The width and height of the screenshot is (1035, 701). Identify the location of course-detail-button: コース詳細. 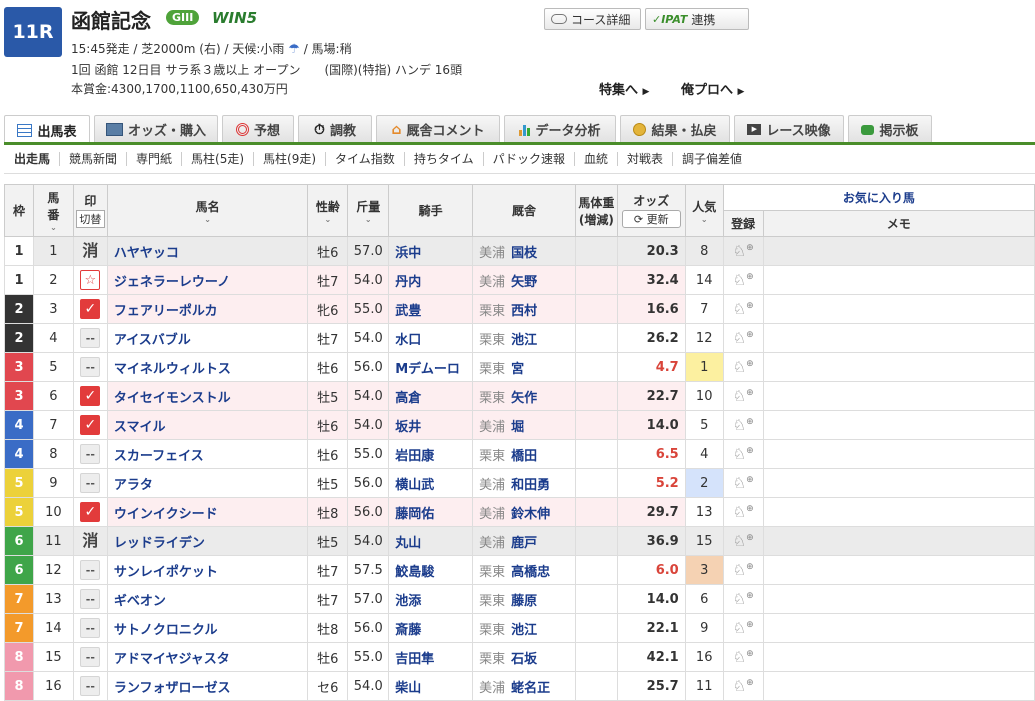
(592, 19).